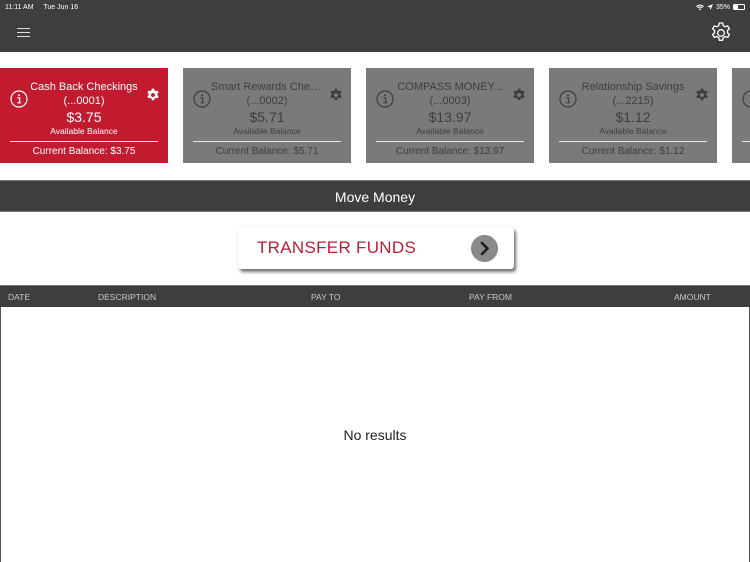 The image size is (750, 562). I want to click on available-balance: $1.12, so click(633, 117).